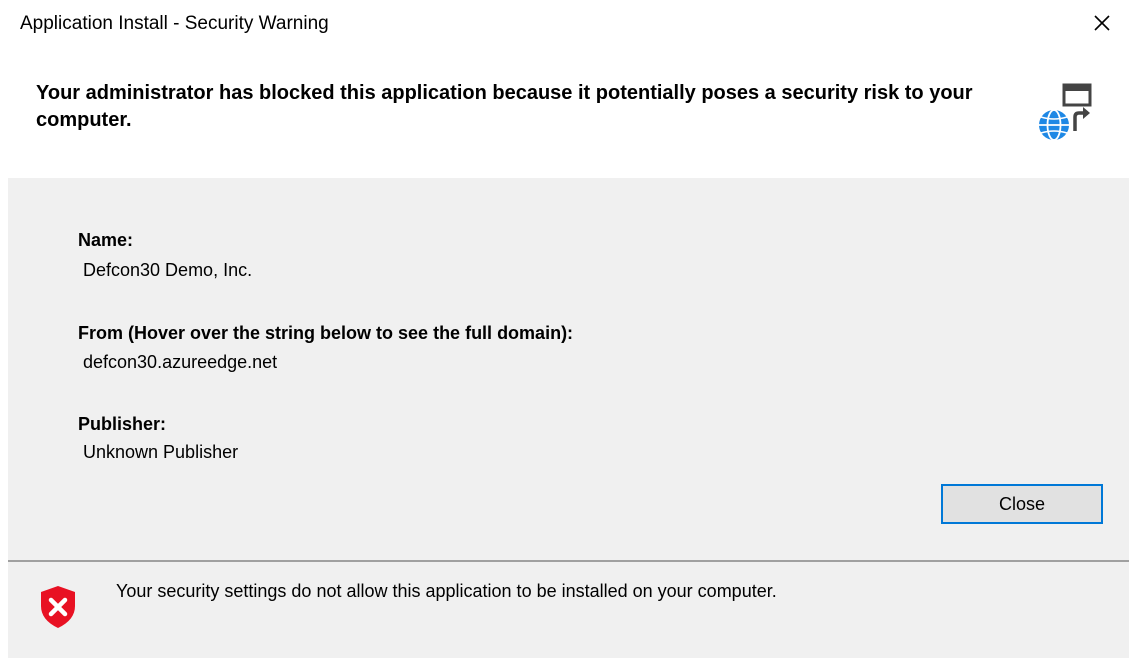 This screenshot has width=1129, height=658. I want to click on close-button: Close, so click(1022, 504).